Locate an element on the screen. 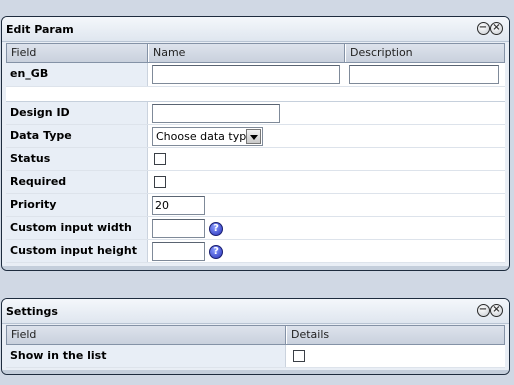 Image resolution: width=514 pixels, height=385 pixels. show-in-list-checkbox is located at coordinates (299, 356).